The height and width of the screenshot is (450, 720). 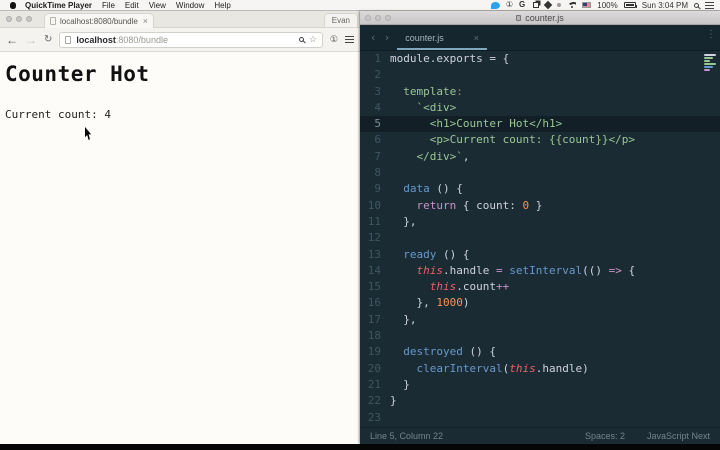 I want to click on menu-app-name: QuickTime Player, so click(x=58, y=5).